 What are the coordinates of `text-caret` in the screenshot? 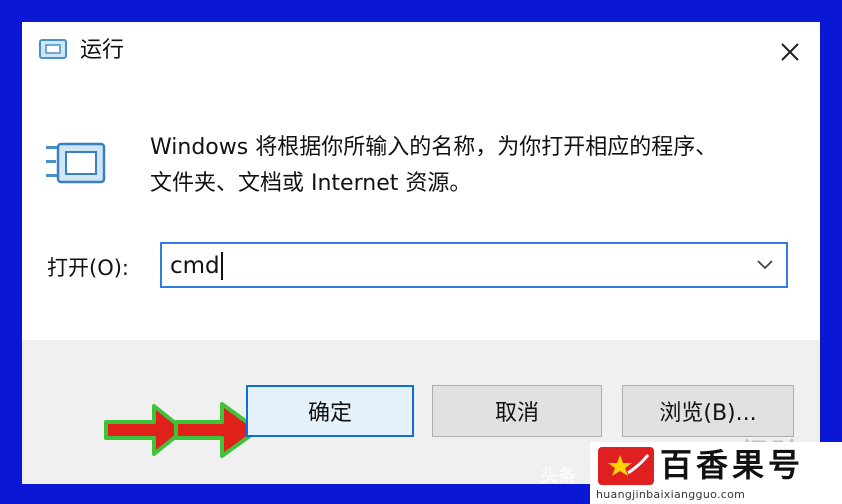 It's located at (222, 266).